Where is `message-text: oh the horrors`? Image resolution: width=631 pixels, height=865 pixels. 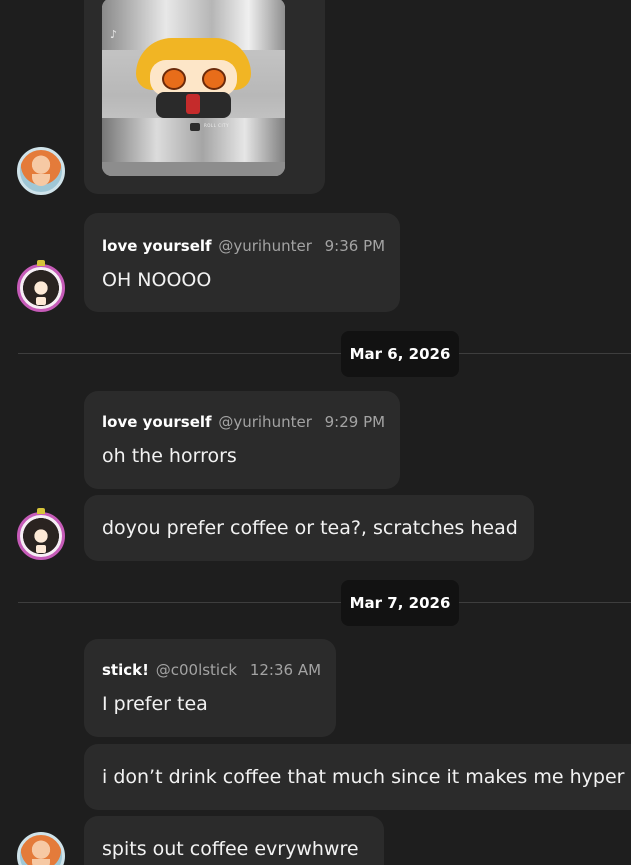 message-text: oh the horrors is located at coordinates (169, 456).